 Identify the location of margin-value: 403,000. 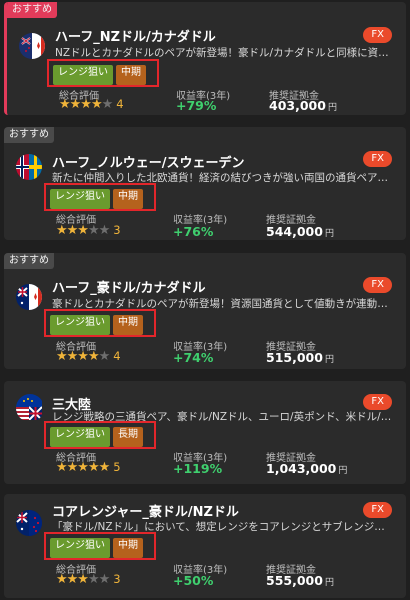
(297, 105).